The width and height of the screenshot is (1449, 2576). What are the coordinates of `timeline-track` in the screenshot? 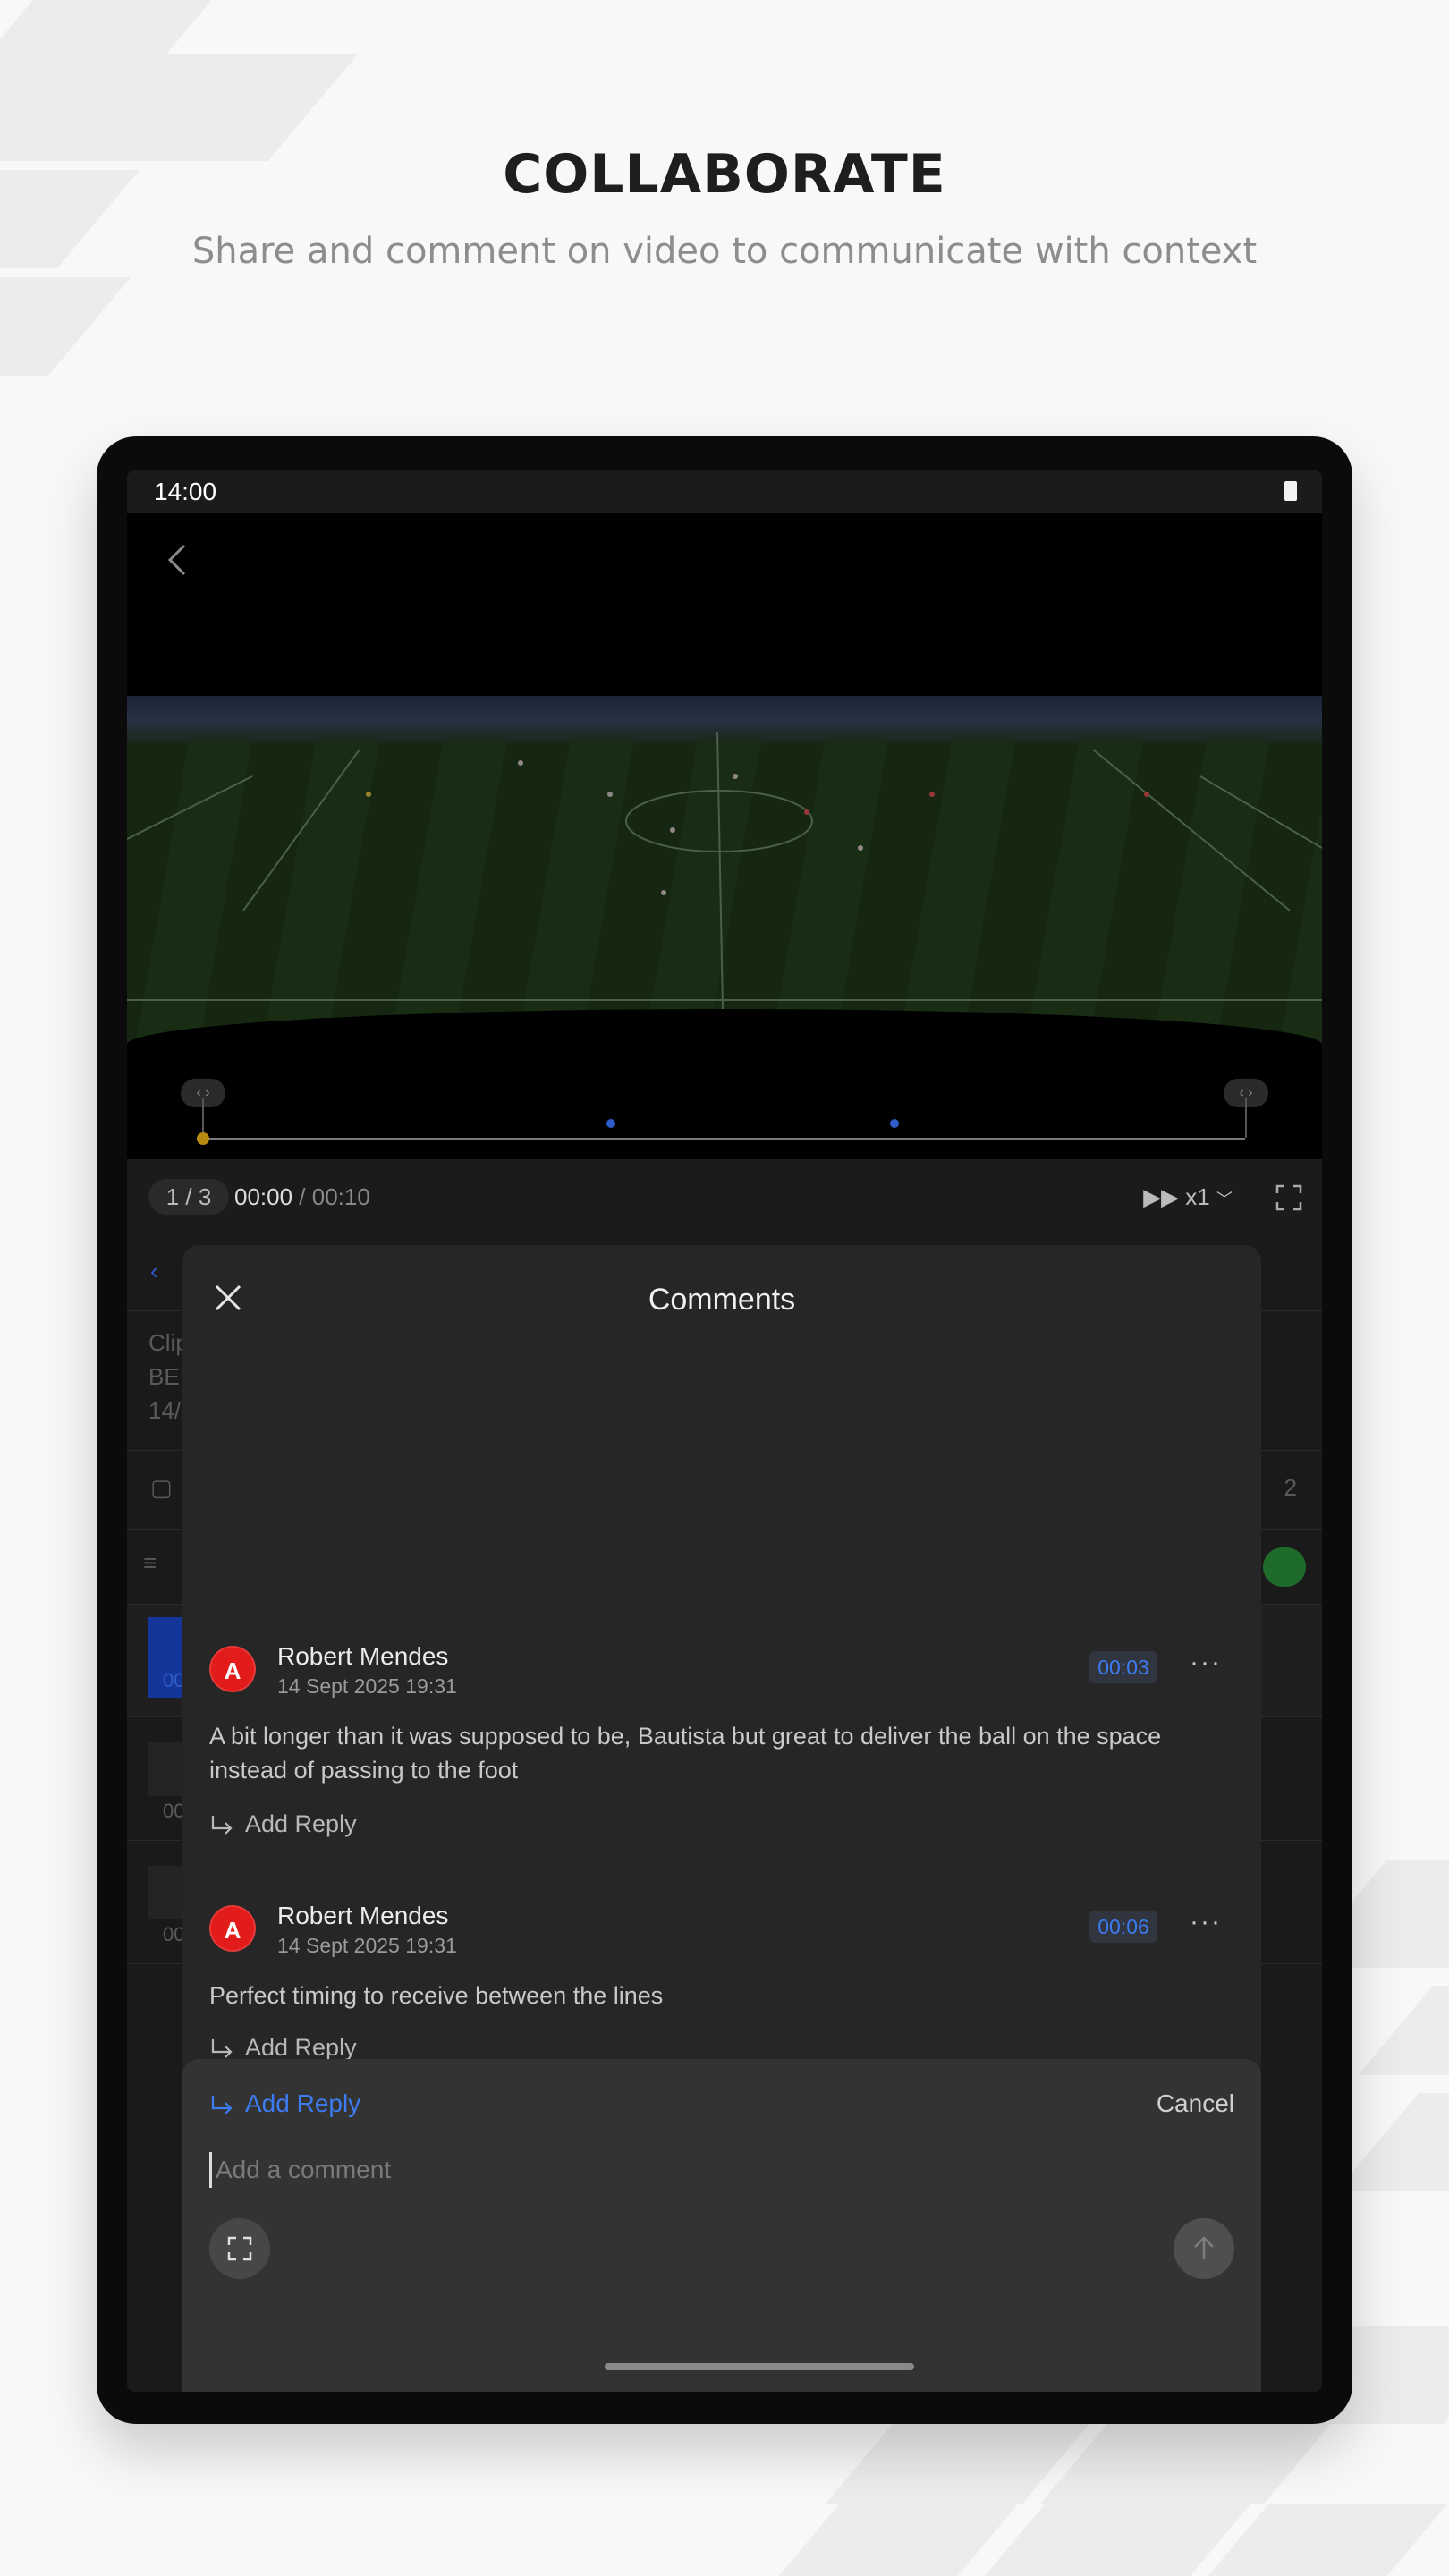 It's located at (723, 1139).